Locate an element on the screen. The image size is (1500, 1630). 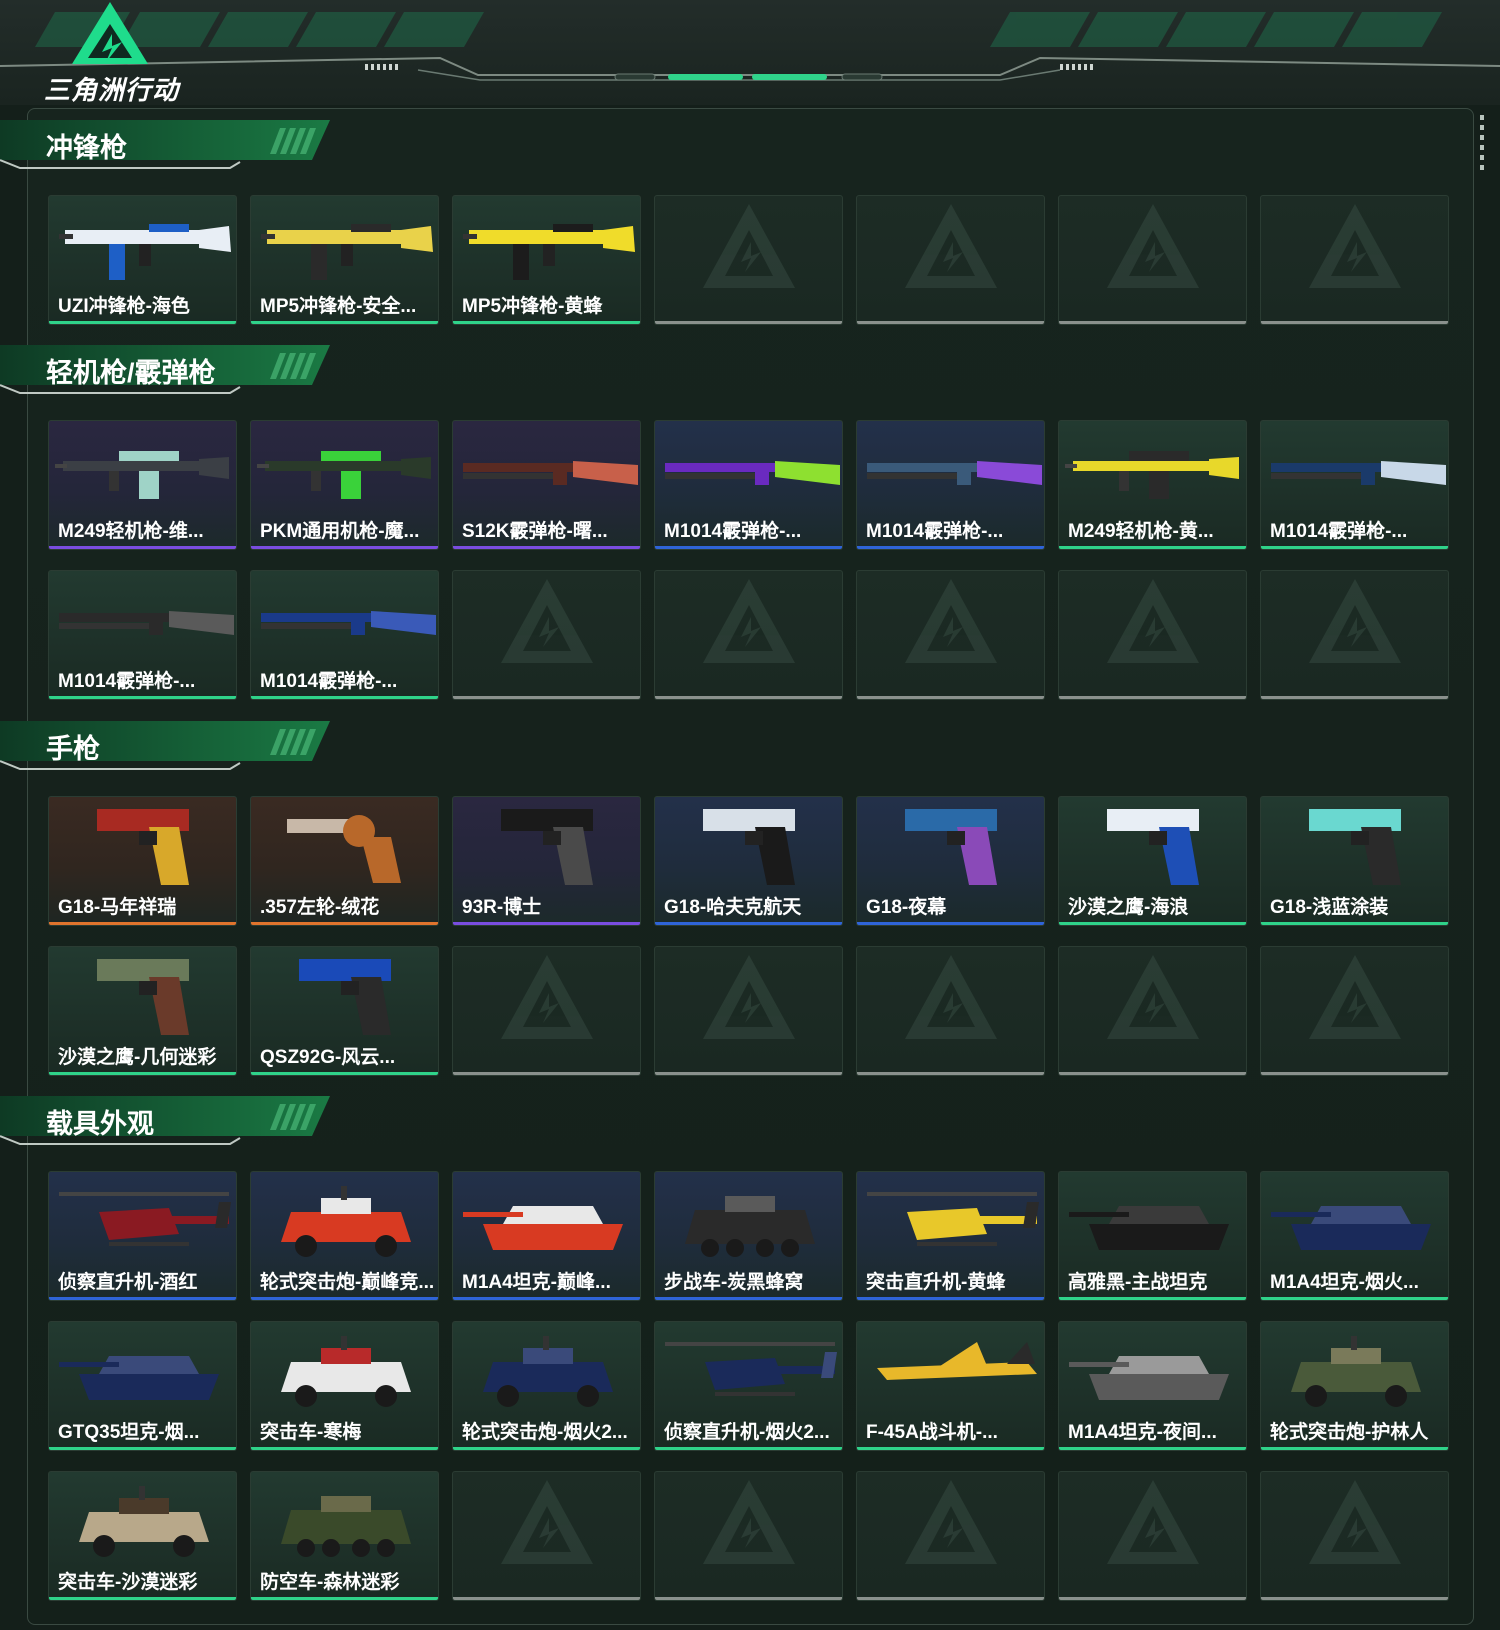
skin-card: G18-哈夫克航天 is located at coordinates (748, 861).